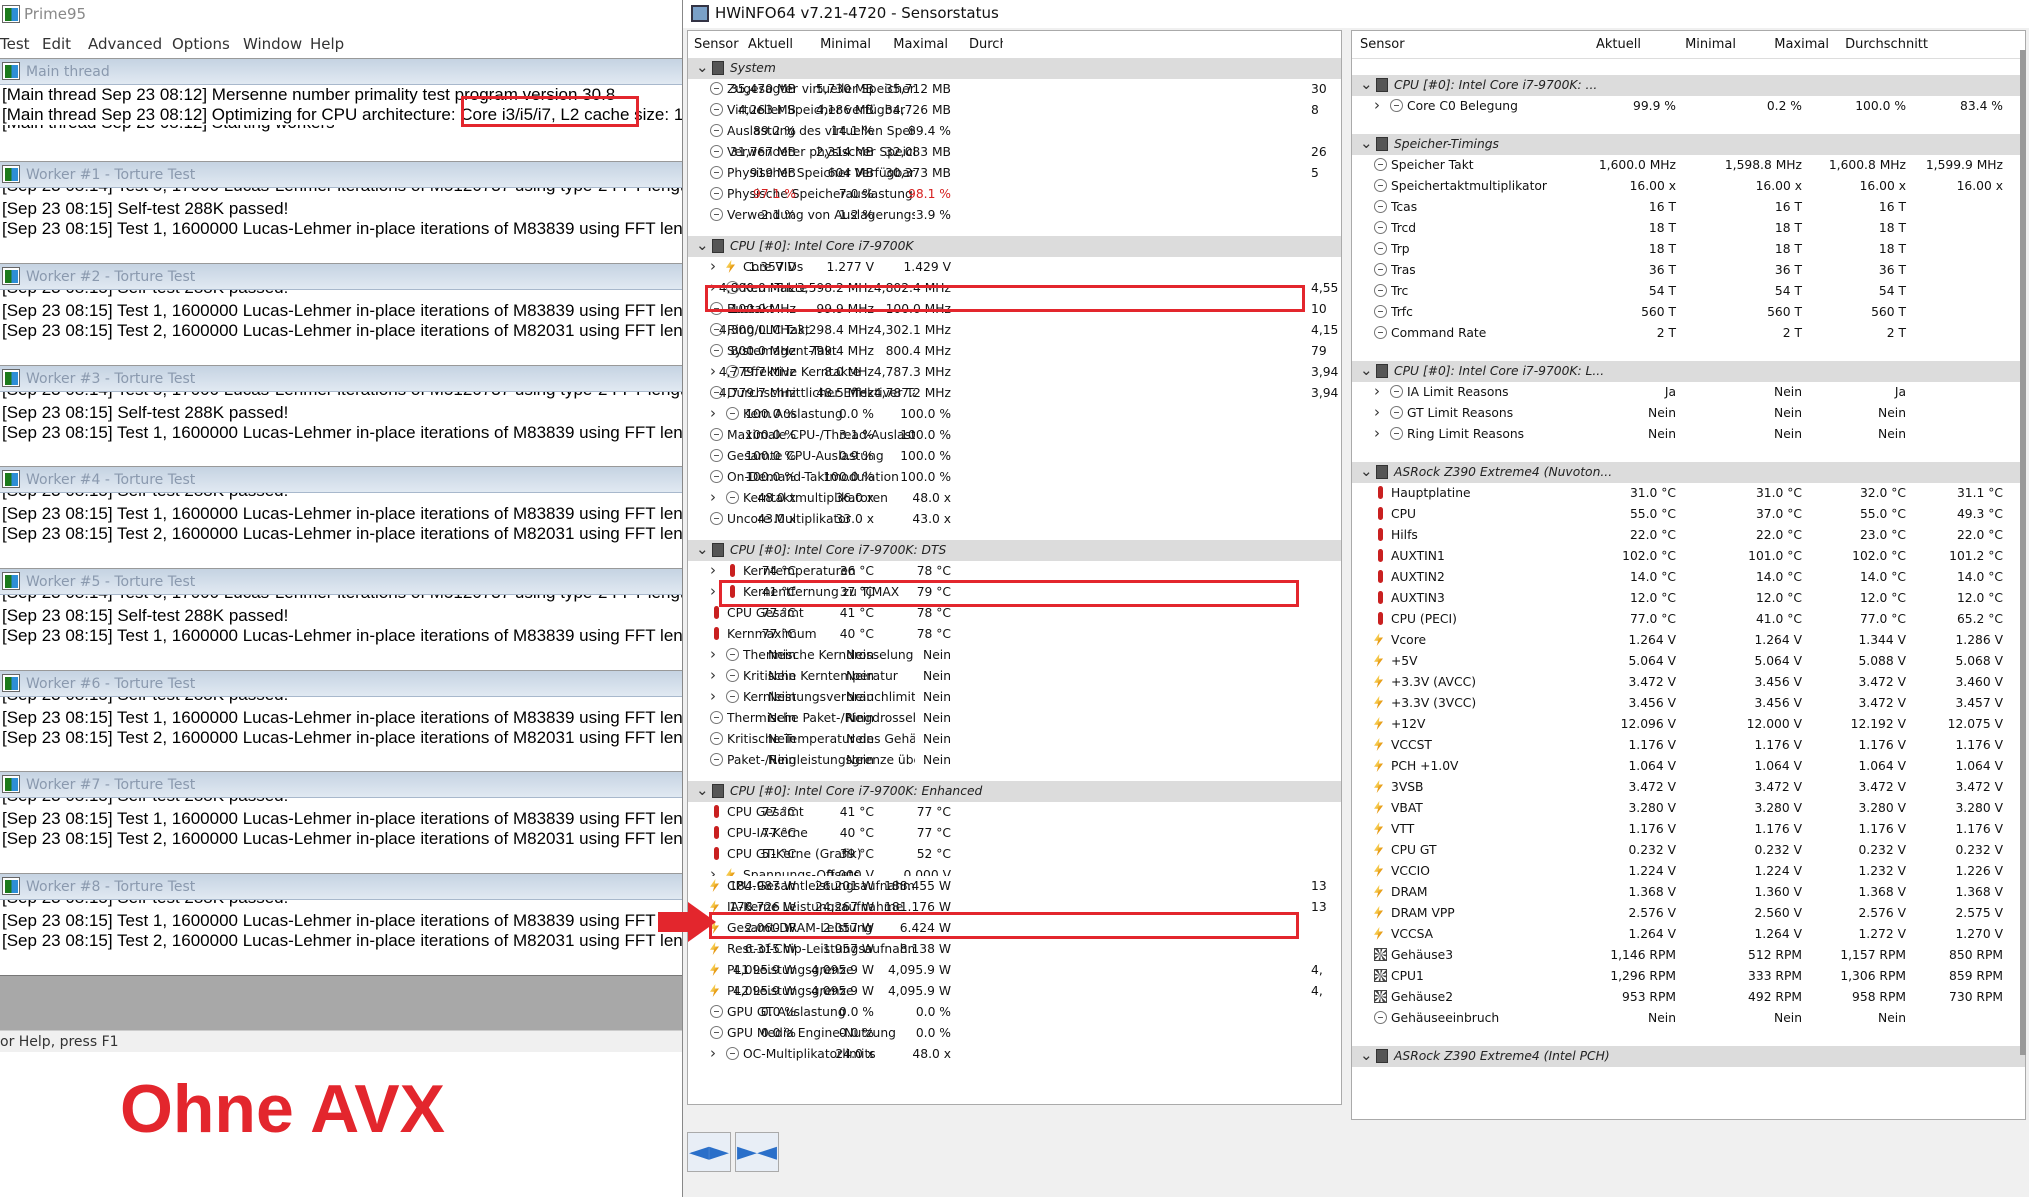  Describe the element at coordinates (1014, 791) in the screenshot. I see `sensor-group: ⌄ CPU [#0]: Intel Core i7-9700K: Enhanced` at that location.